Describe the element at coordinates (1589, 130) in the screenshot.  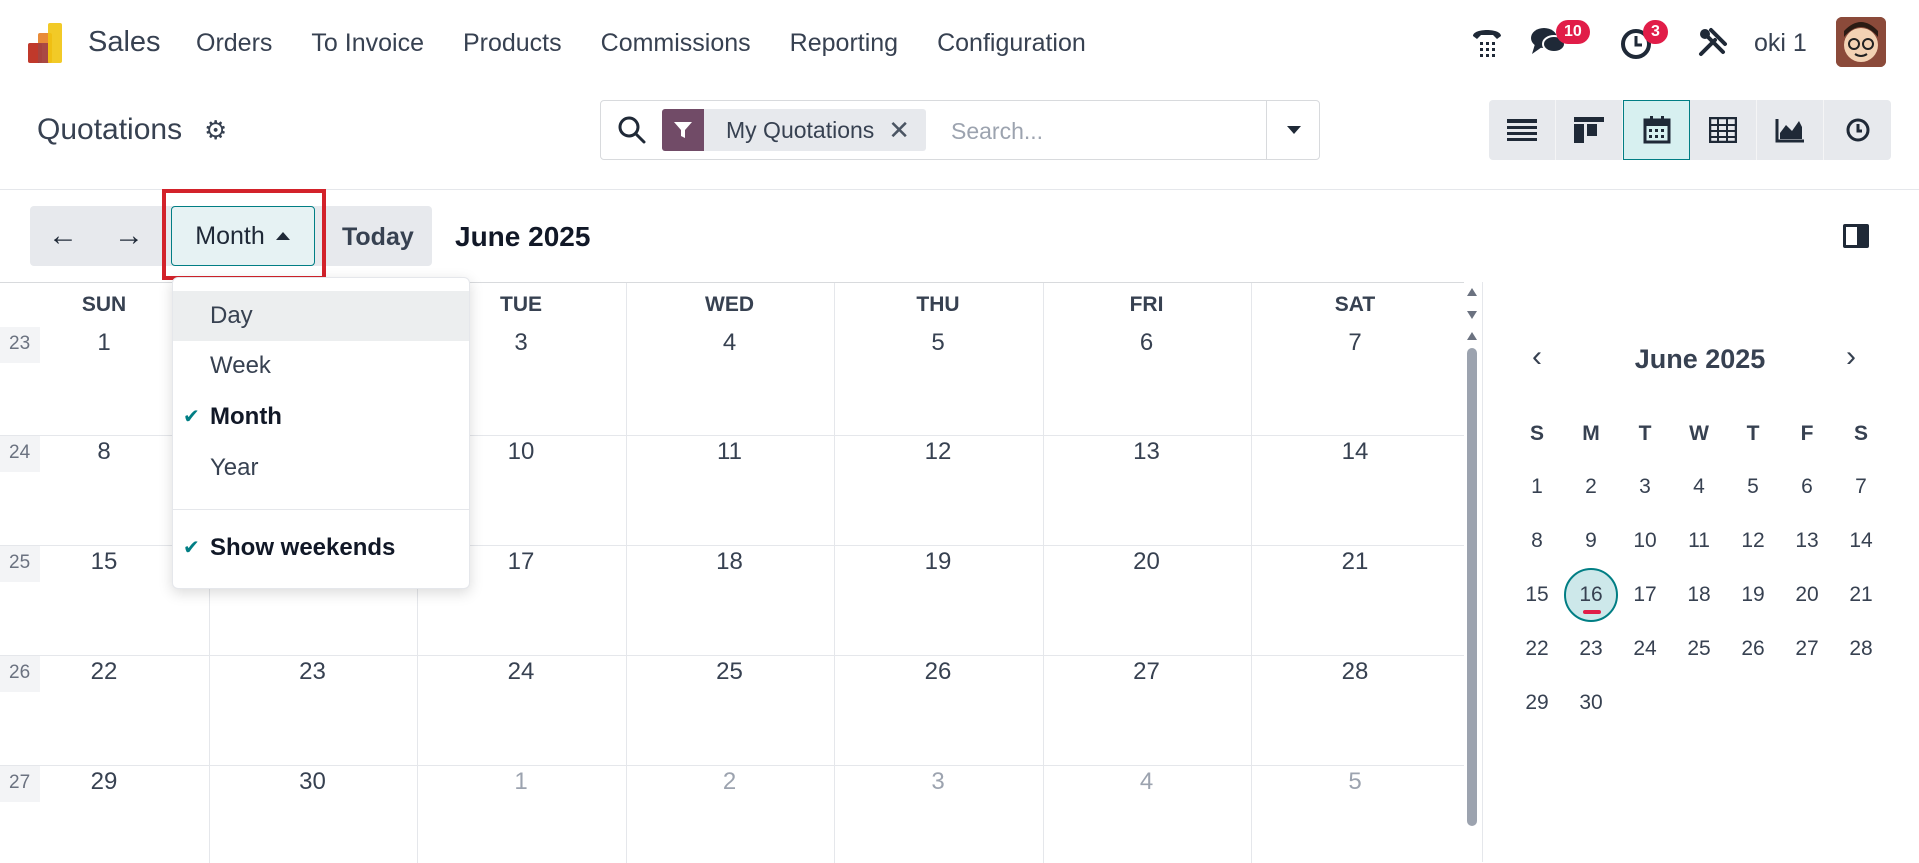
I see `kanban-view-button` at that location.